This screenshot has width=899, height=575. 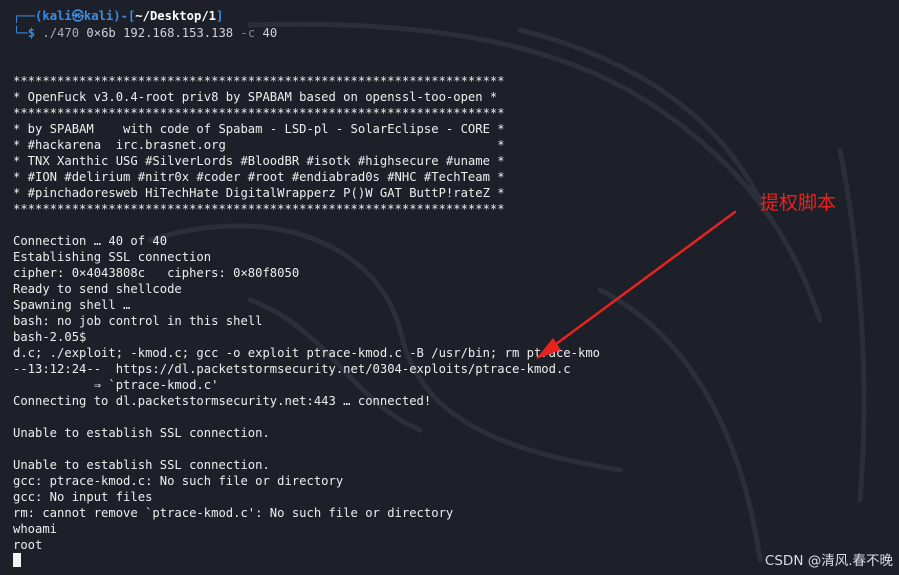 I want to click on command-flag-value: 40, so click(x=266, y=33).